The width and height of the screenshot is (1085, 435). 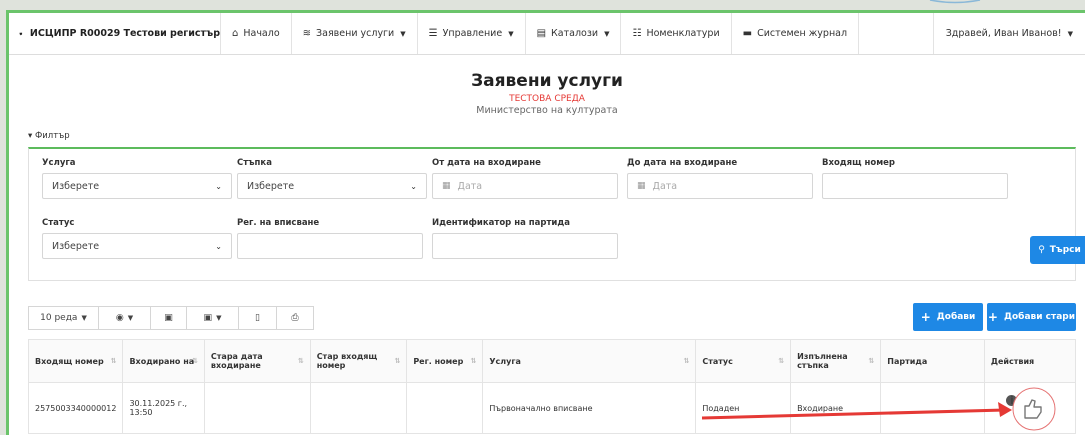 I want to click on col-reg-number: Рег. номер ⇅, so click(x=445, y=361).